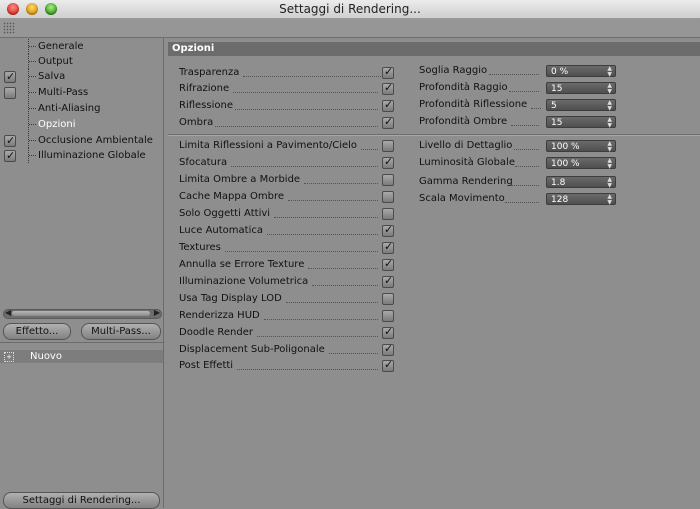 The height and width of the screenshot is (509, 700). Describe the element at coordinates (9, 357) in the screenshot. I see `expand-icon: +` at that location.